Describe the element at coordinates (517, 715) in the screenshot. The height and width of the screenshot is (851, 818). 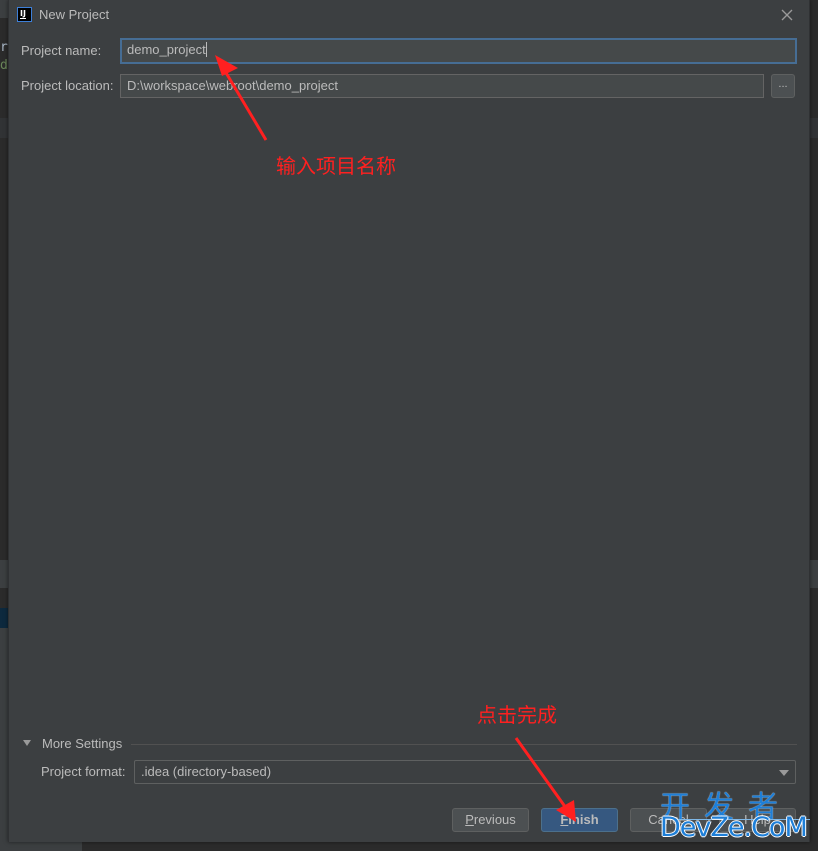
I see `annotation-click-finish: 点击完成` at that location.